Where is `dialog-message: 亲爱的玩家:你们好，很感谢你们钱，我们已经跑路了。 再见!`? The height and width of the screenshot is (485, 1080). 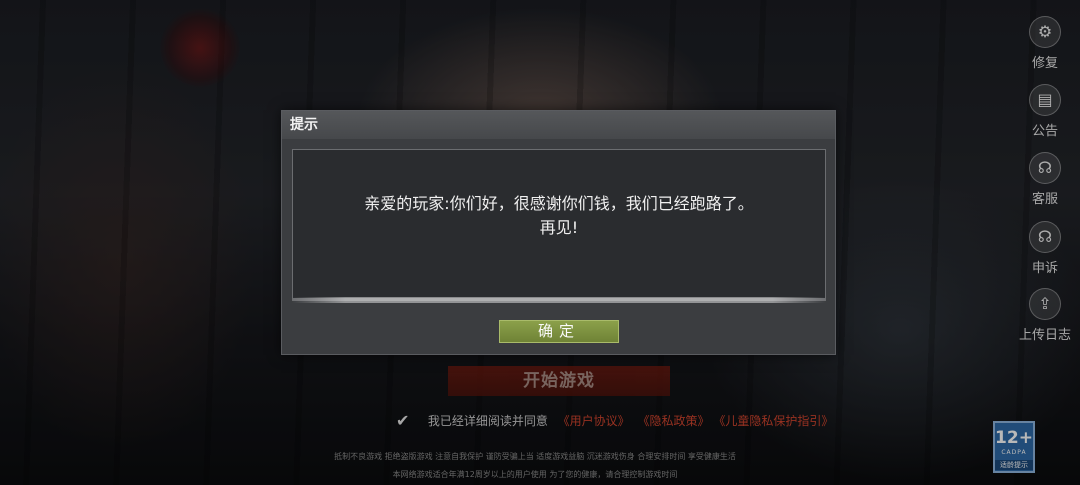
dialog-message: 亲爱的玩家:你们好，很感谢你们钱，我们已经跑路了。 再见! is located at coordinates (559, 216).